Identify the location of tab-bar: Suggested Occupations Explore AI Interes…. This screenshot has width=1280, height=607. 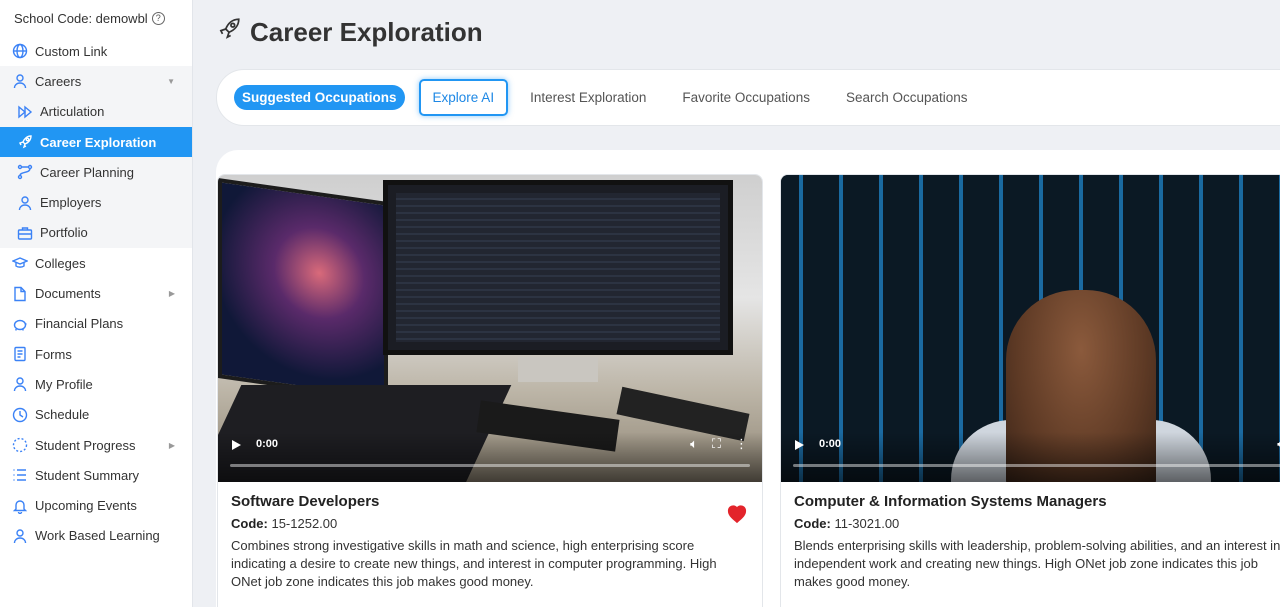
(748, 97).